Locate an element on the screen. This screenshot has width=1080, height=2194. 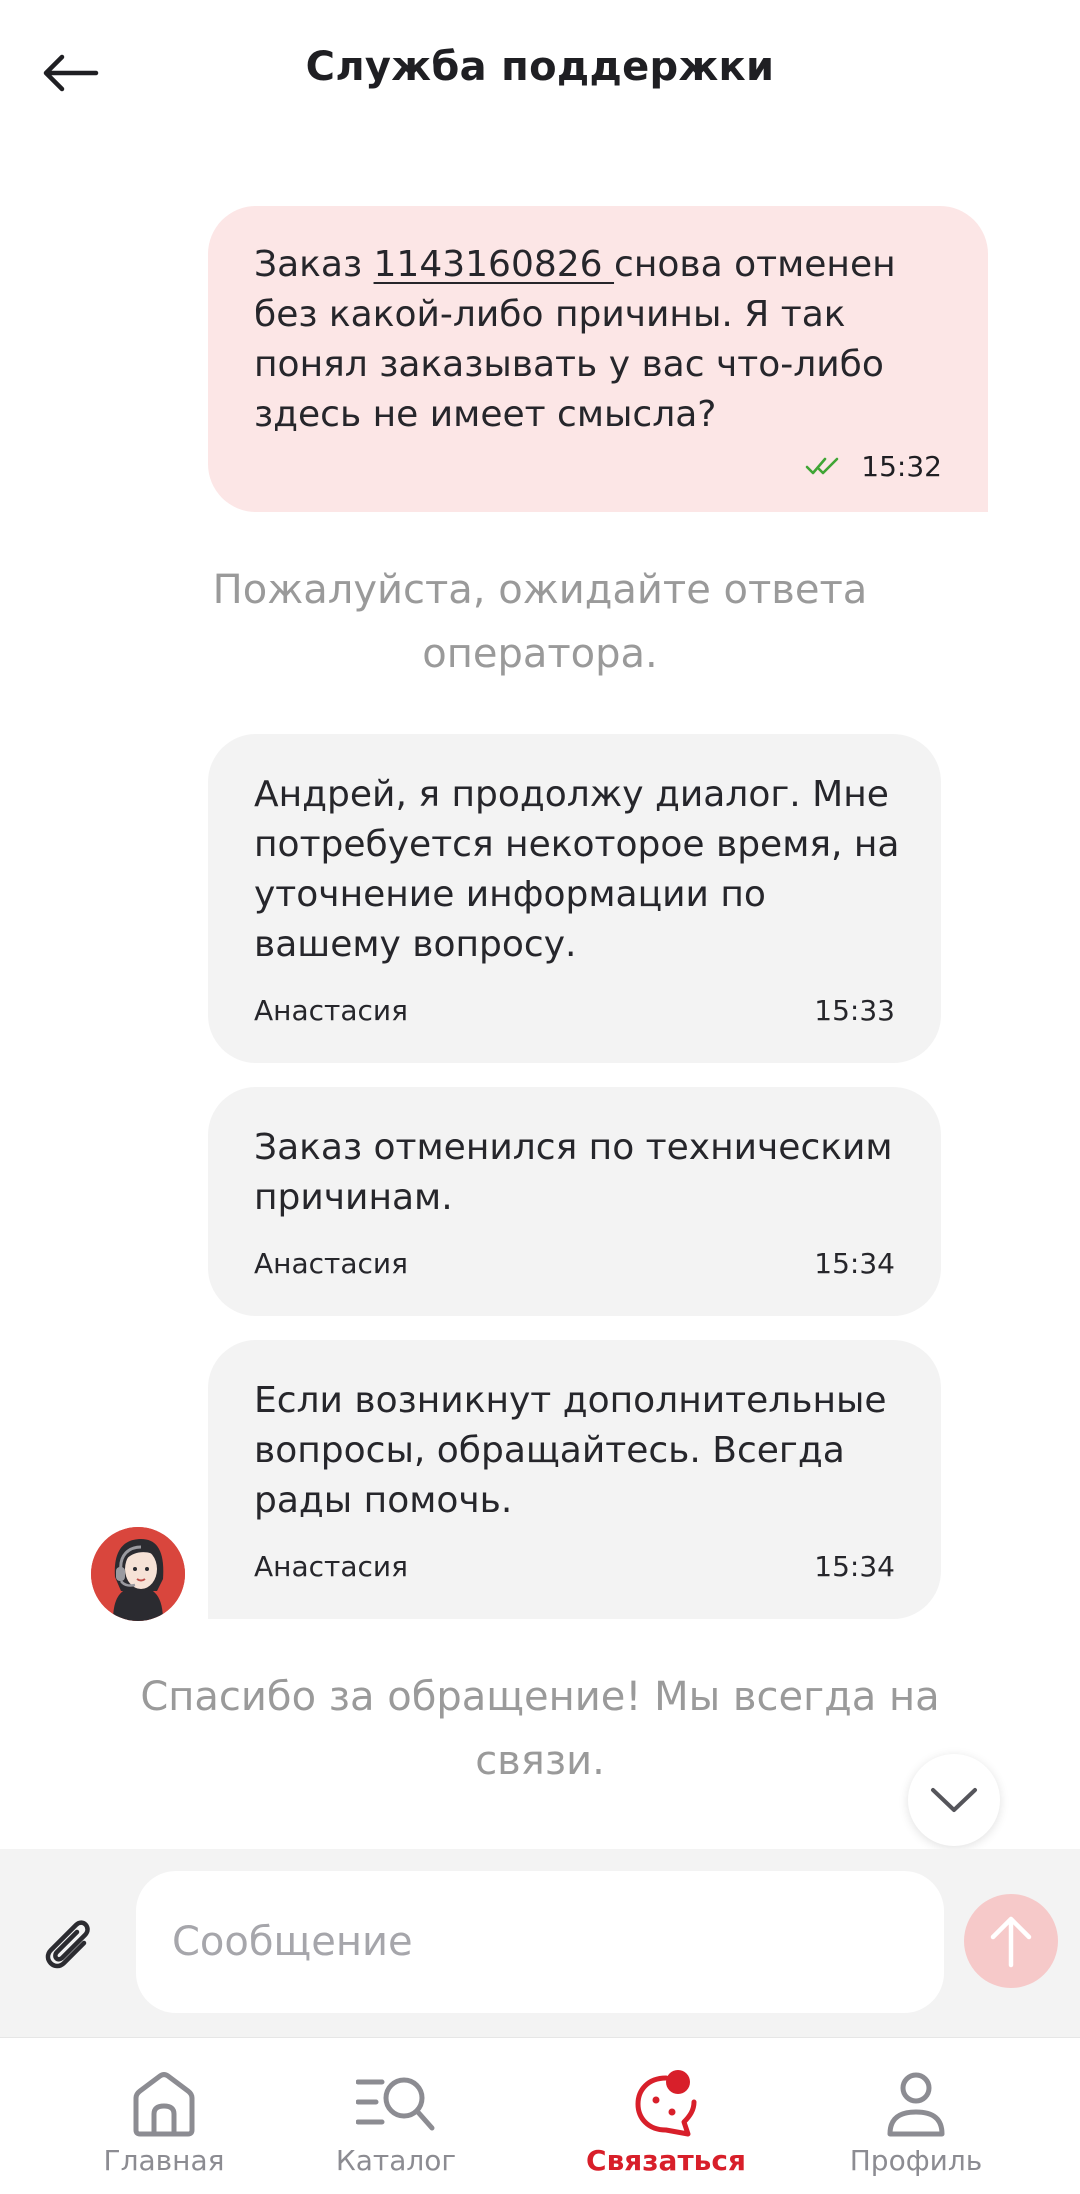
message-input is located at coordinates (540, 1942).